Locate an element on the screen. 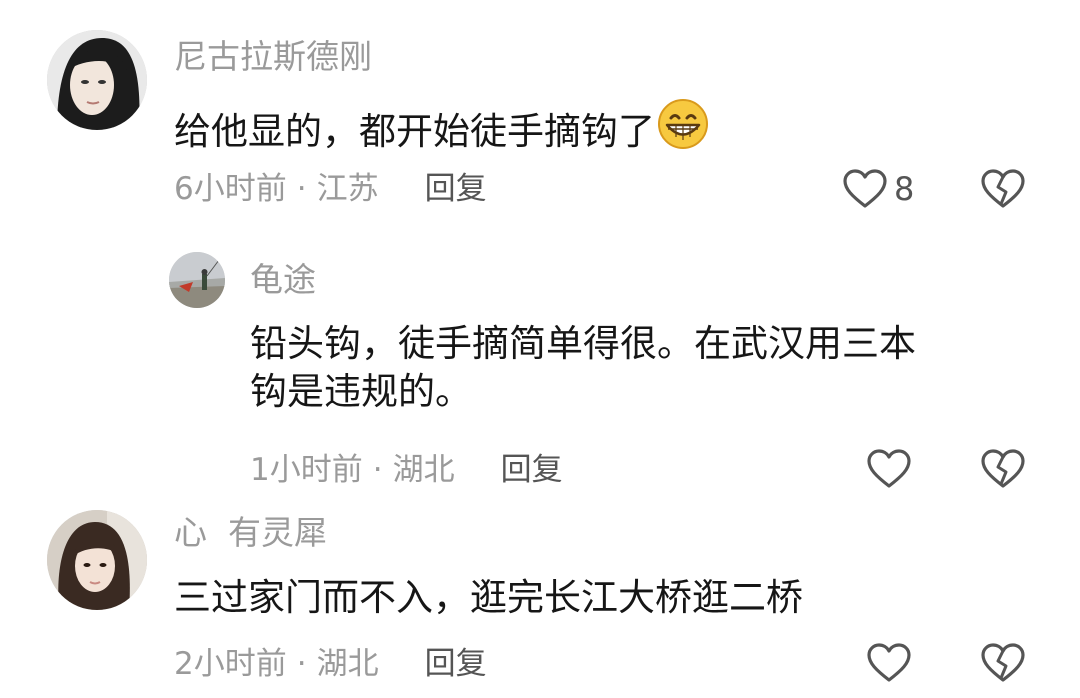 This screenshot has height=698, width=1080. reply-text: 铅头钩，徒手摘简单得很。在武汉用三本 钩是违规的。 is located at coordinates (583, 368).